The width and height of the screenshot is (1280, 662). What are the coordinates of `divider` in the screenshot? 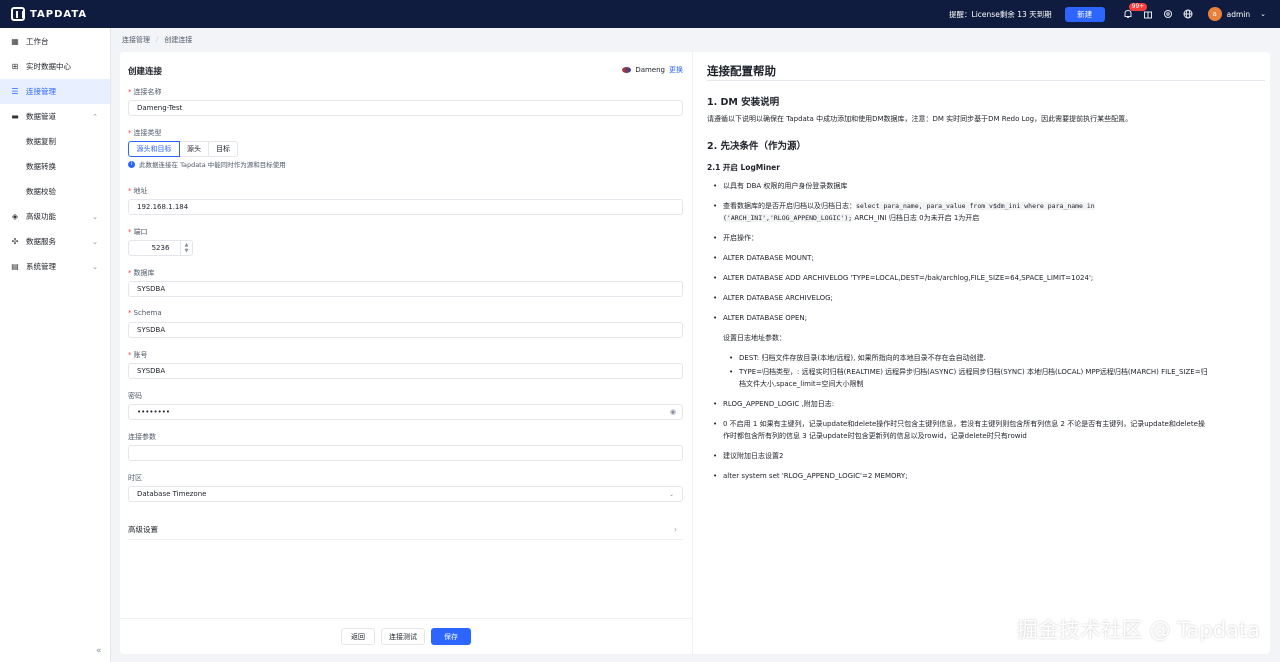 It's located at (986, 80).